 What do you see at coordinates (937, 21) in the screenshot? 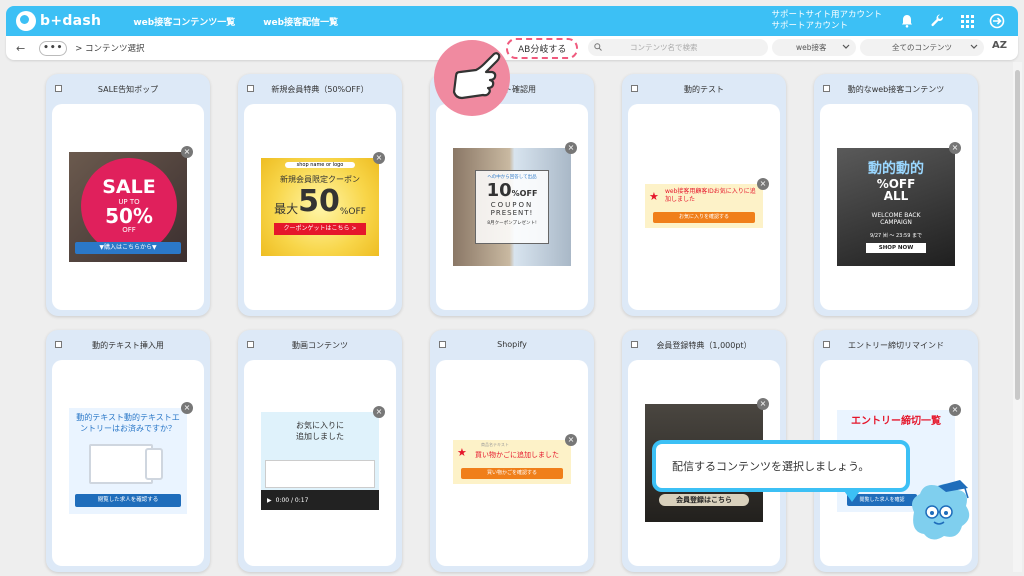
I see `wrench-icon` at bounding box center [937, 21].